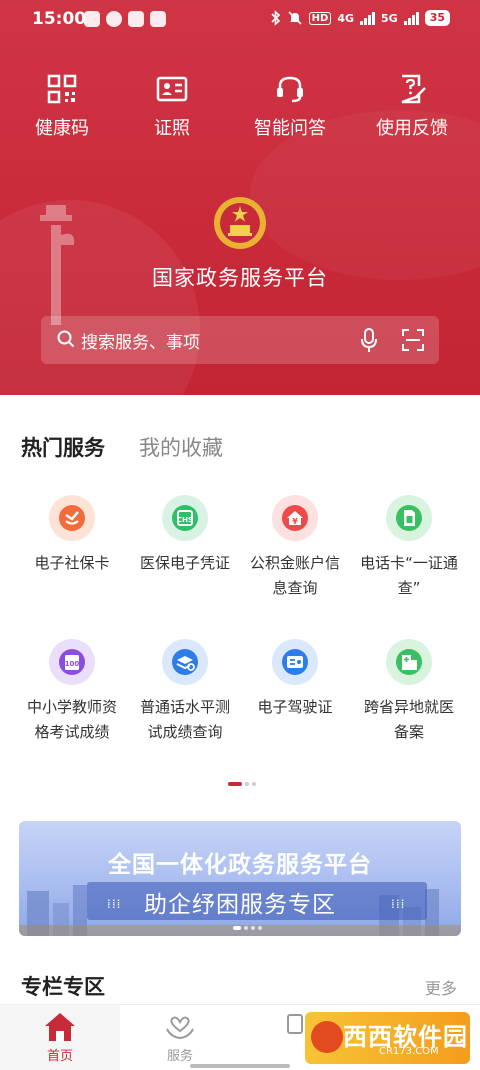 This screenshot has height=1070, width=480. Describe the element at coordinates (412, 128) in the screenshot. I see `quick-action-label: 使用反馈` at that location.